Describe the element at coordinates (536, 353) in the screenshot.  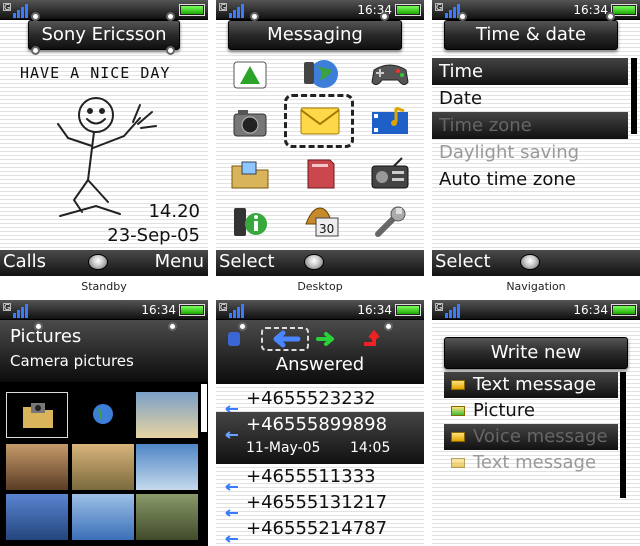
I see `write-new-title: Write new` at that location.